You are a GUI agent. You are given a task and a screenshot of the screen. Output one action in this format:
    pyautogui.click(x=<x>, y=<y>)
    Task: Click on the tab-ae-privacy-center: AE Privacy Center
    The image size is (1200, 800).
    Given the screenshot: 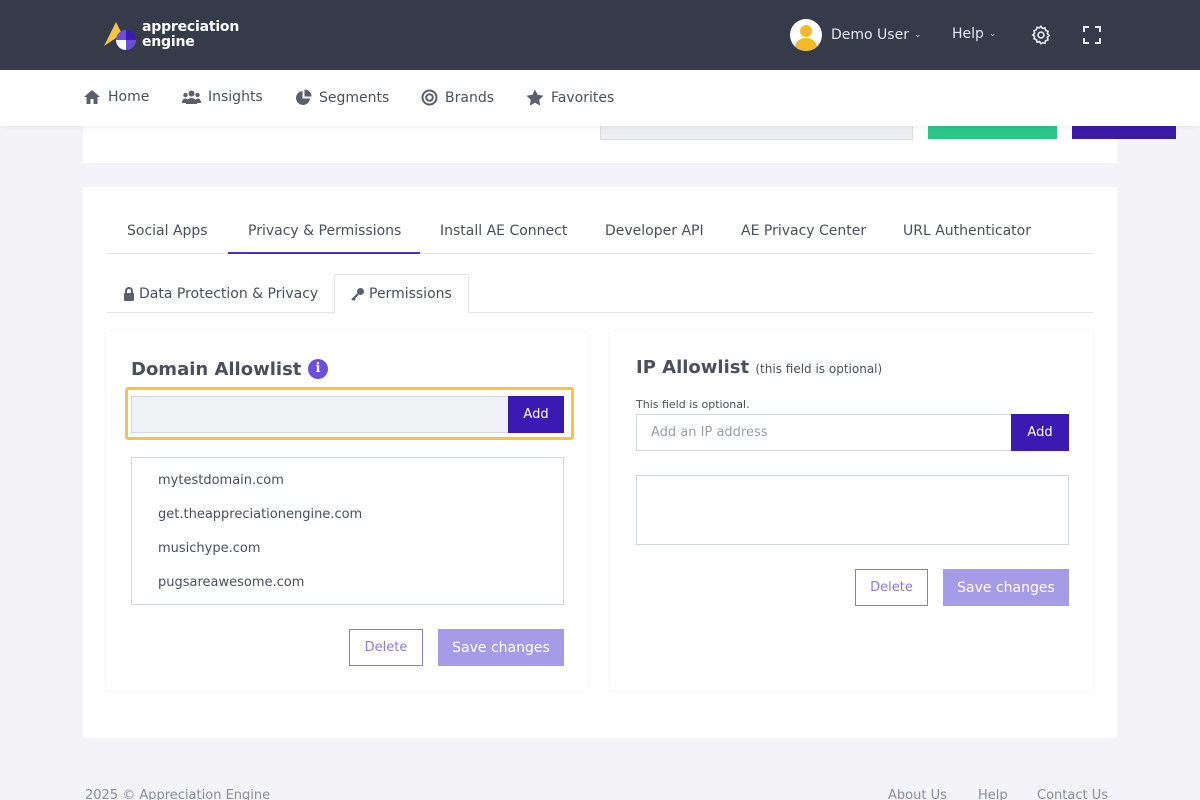 What is the action you would take?
    pyautogui.click(x=803, y=231)
    